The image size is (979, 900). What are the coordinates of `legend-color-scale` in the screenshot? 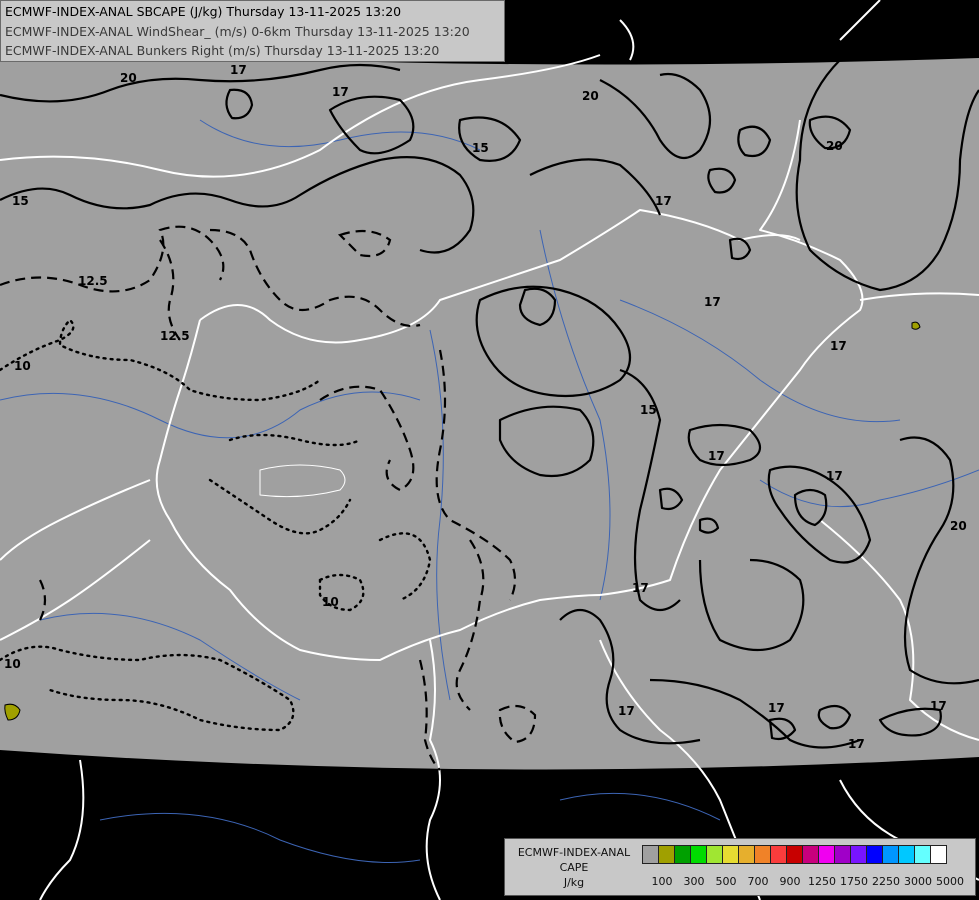 It's located at (794, 854).